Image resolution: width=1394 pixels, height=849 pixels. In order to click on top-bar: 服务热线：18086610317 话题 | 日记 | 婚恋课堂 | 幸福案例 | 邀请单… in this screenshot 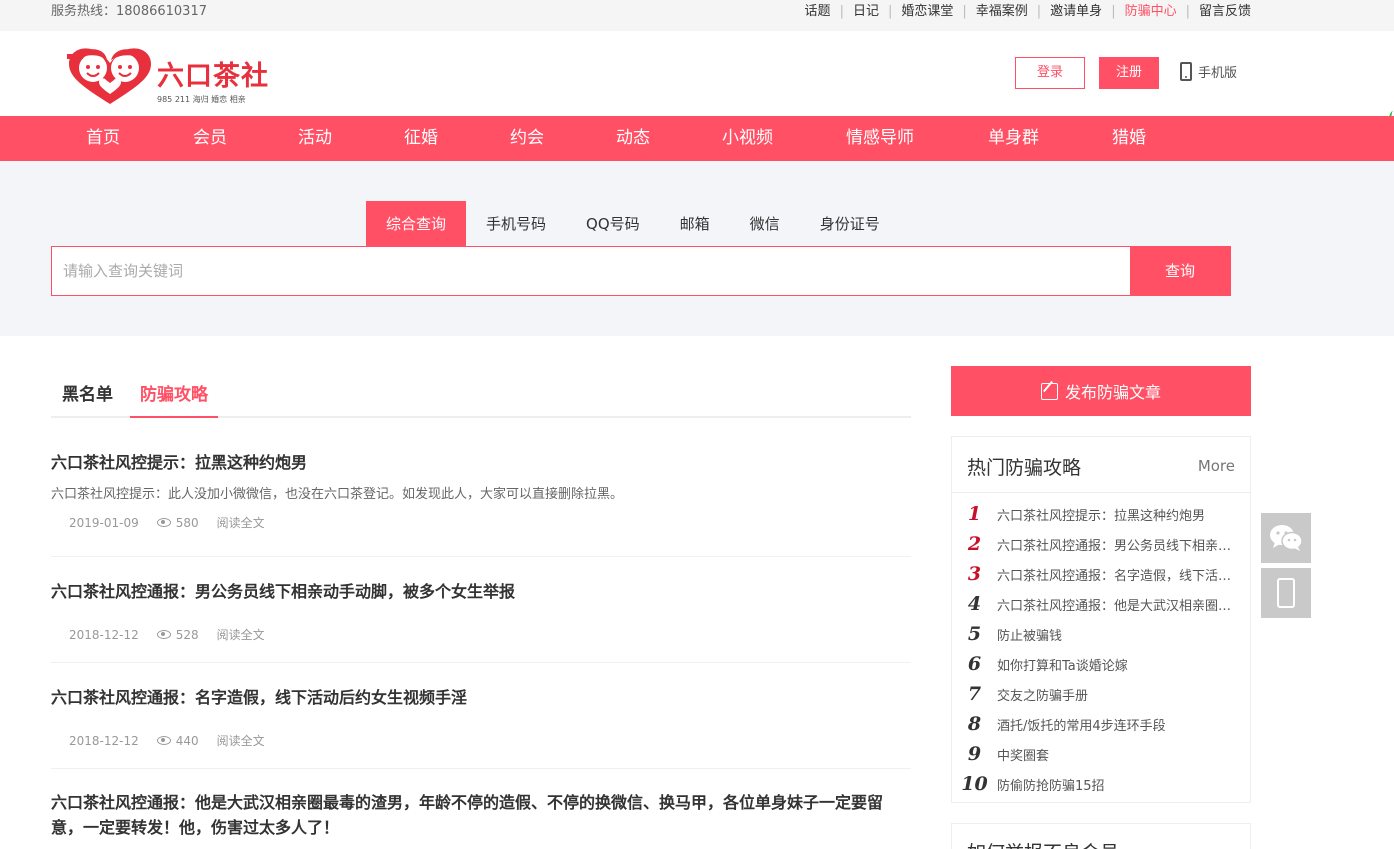, I will do `click(697, 15)`.